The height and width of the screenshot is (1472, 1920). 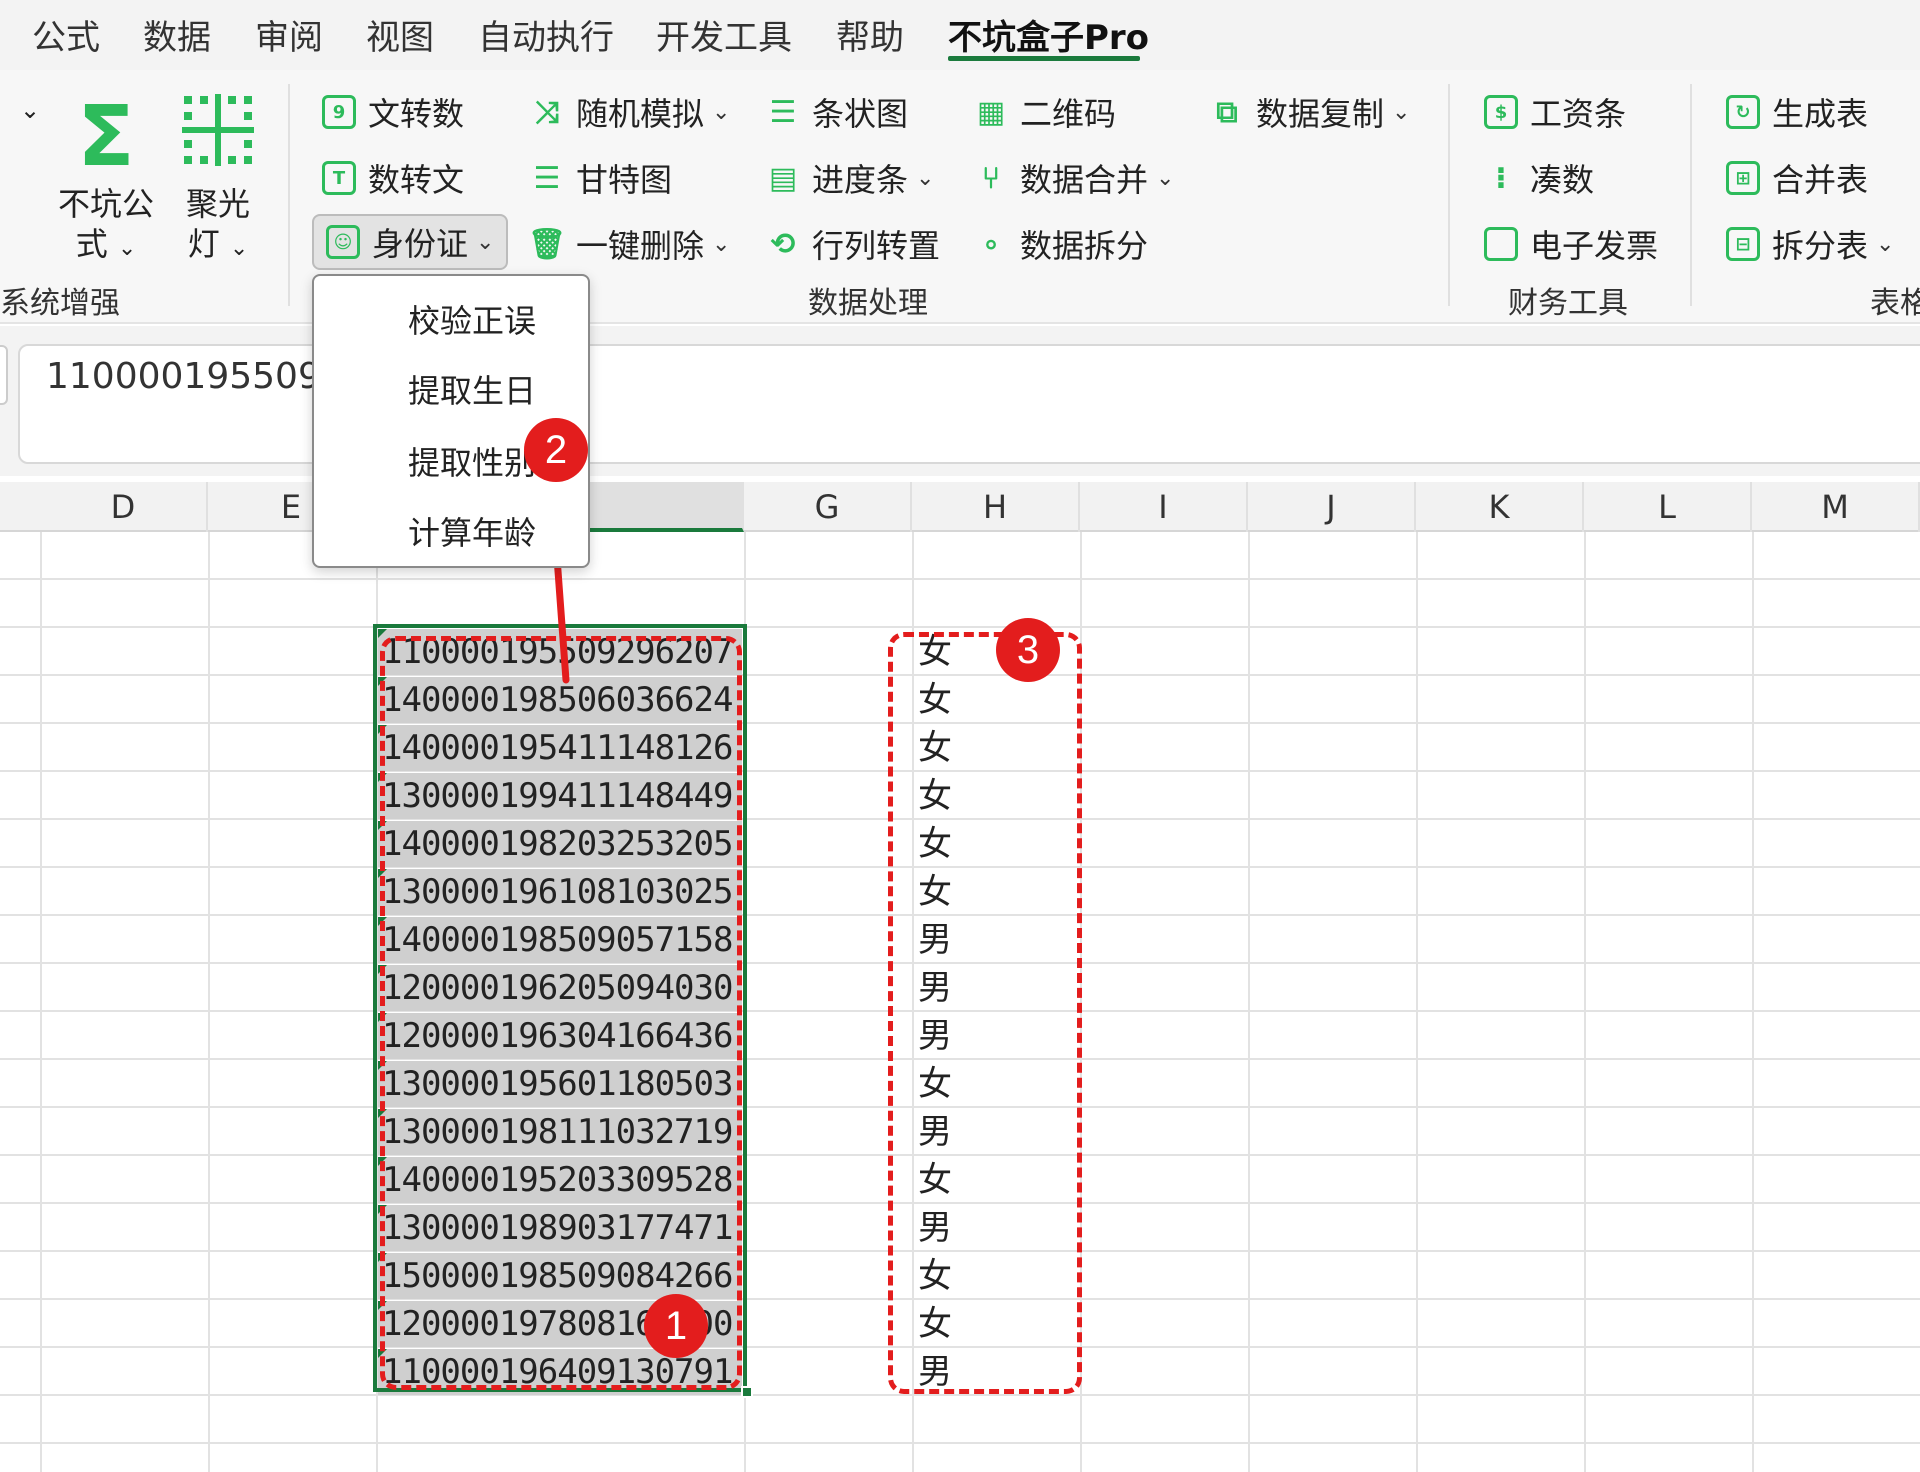 What do you see at coordinates (1743, 112) in the screenshot?
I see `generate-table-icon: ↻` at bounding box center [1743, 112].